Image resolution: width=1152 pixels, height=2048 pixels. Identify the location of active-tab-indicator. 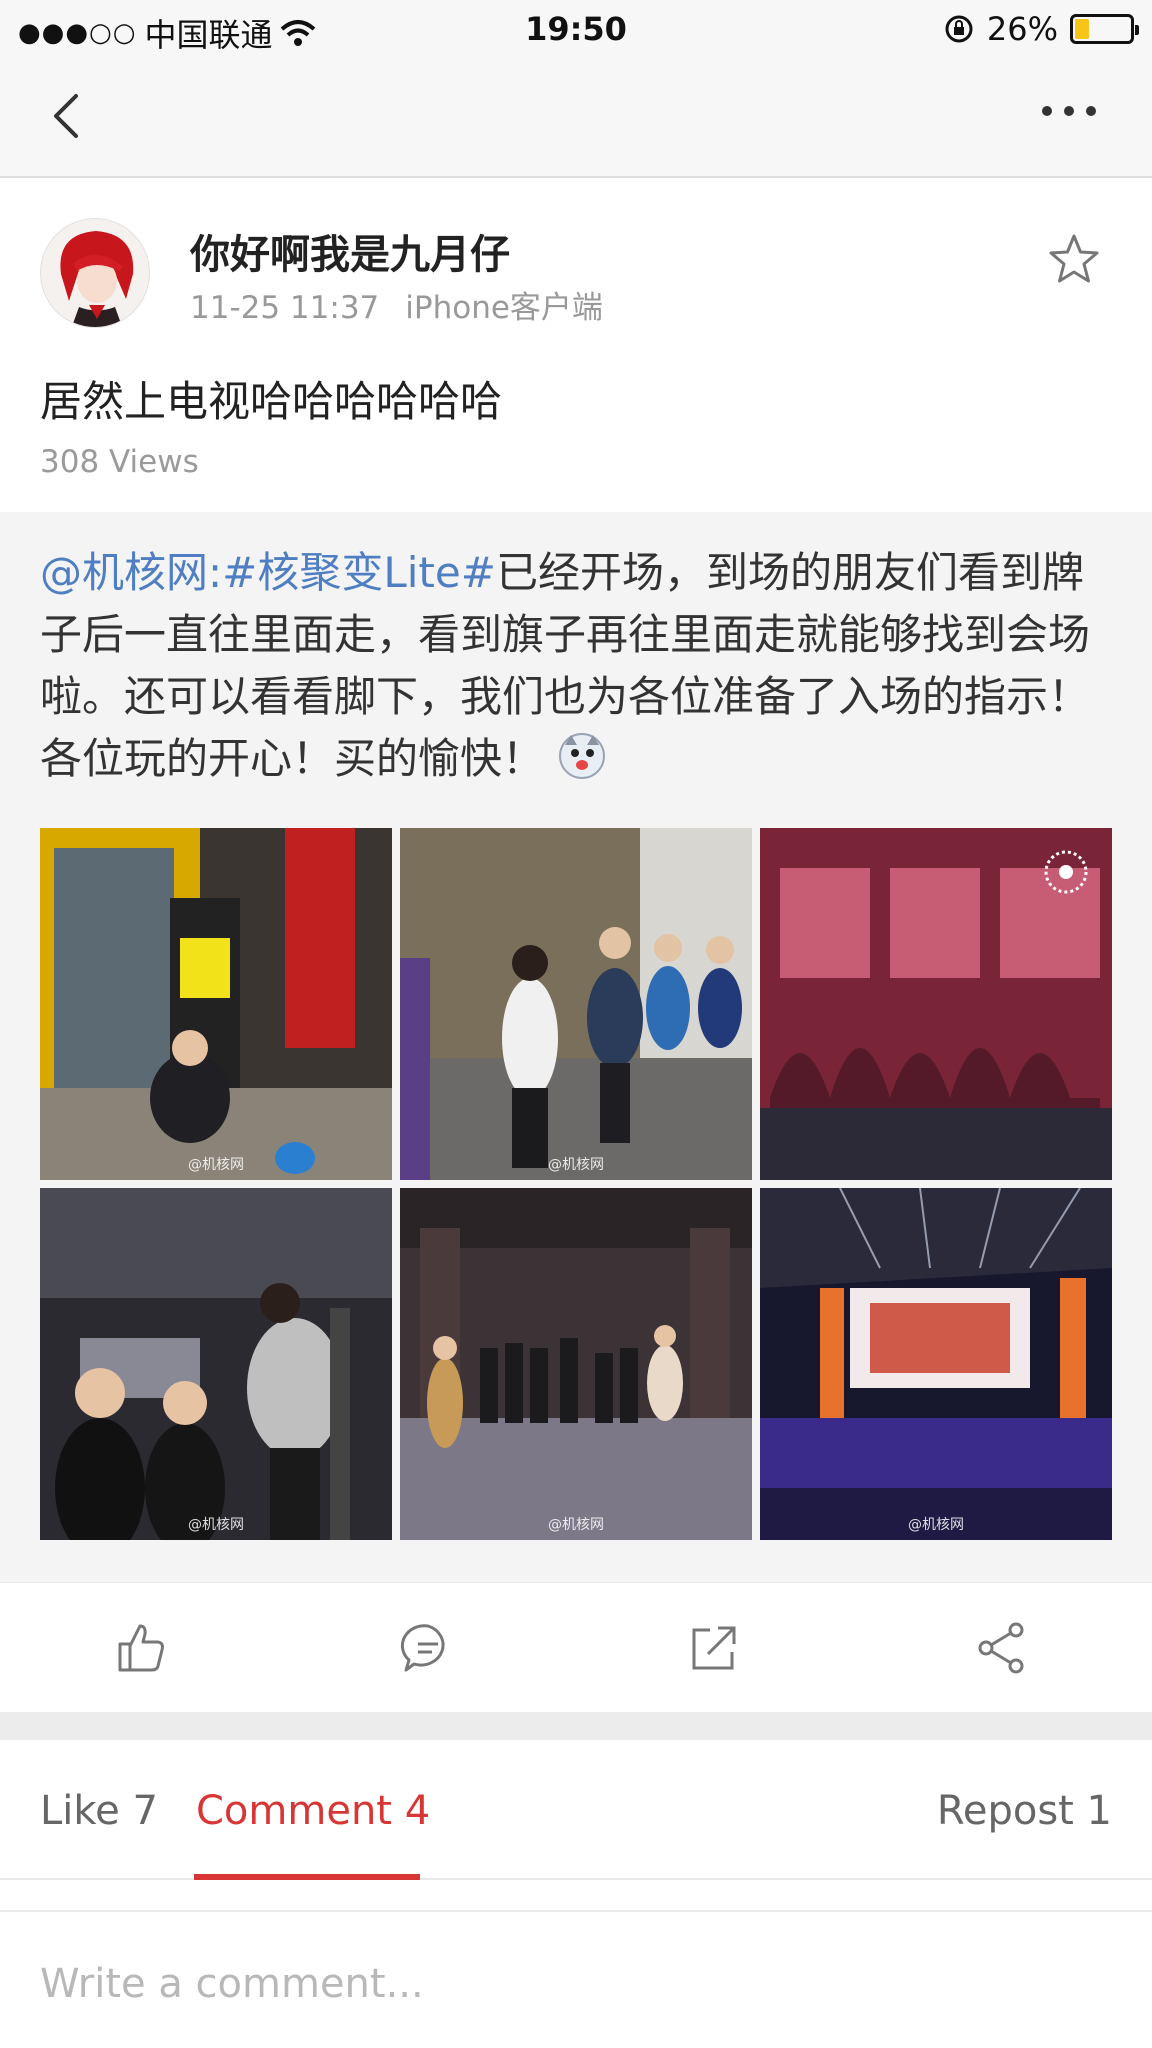
(307, 1877).